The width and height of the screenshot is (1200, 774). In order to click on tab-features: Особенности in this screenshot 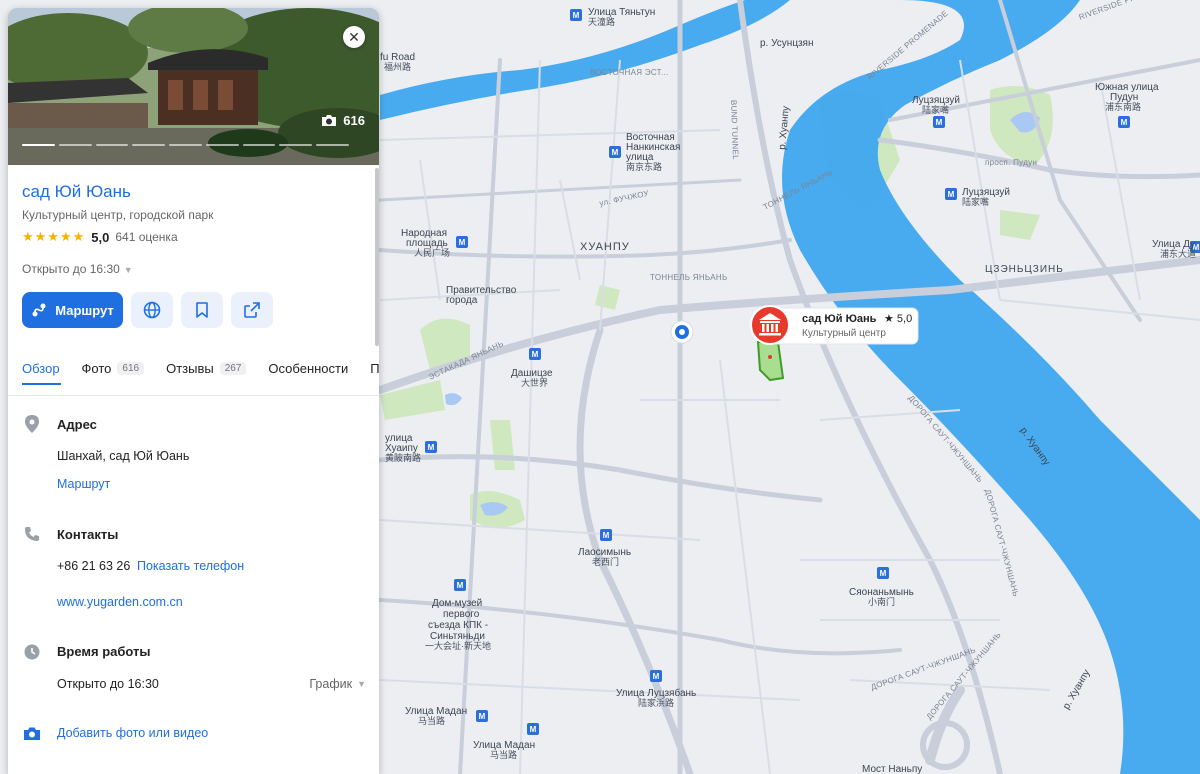, I will do `click(308, 368)`.